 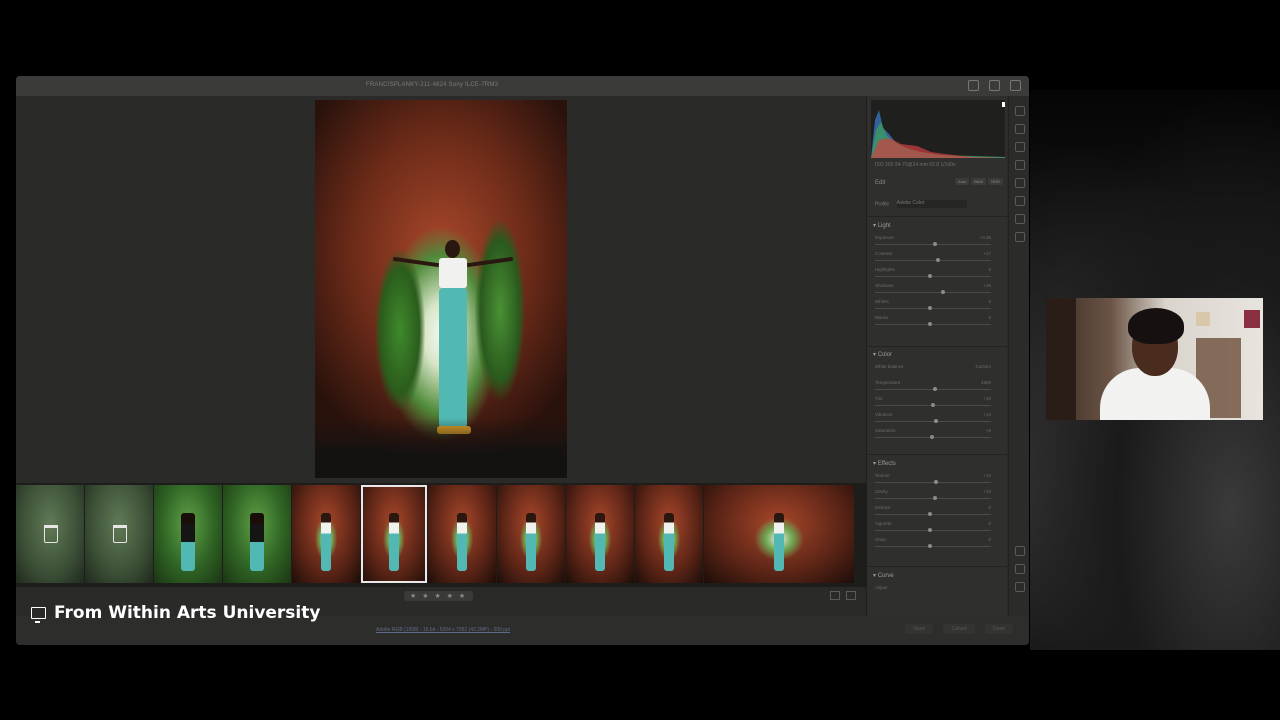 What do you see at coordinates (835, 595) in the screenshot?
I see `filmstrip-view-icon` at bounding box center [835, 595].